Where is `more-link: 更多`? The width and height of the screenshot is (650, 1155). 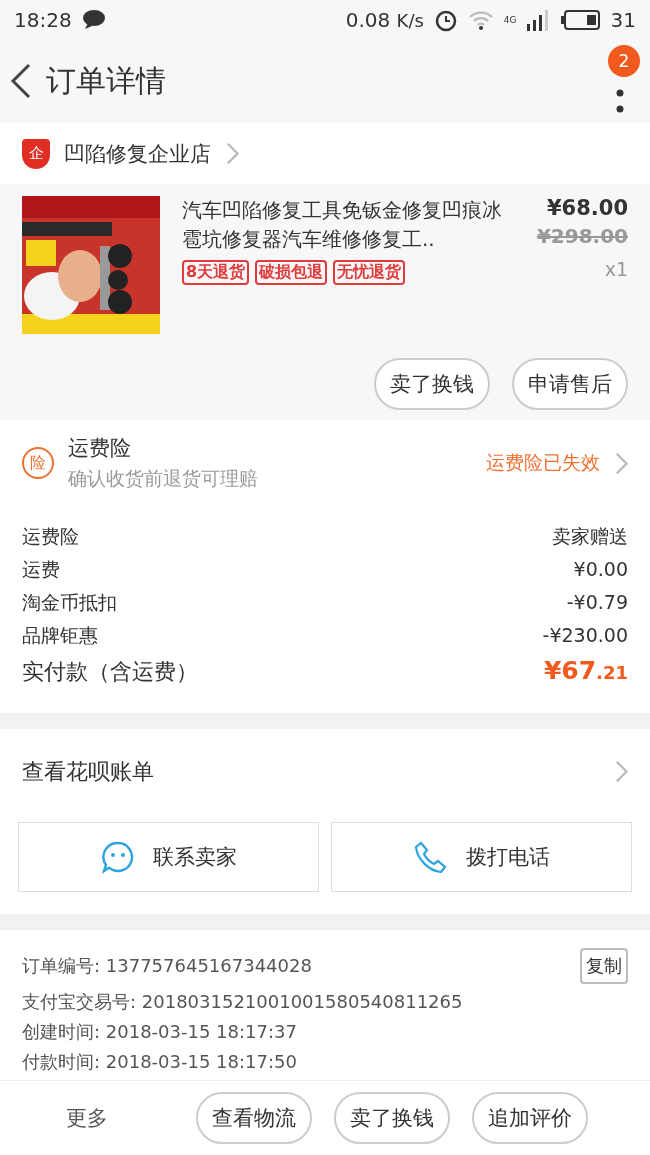 more-link: 更多 is located at coordinates (87, 1118).